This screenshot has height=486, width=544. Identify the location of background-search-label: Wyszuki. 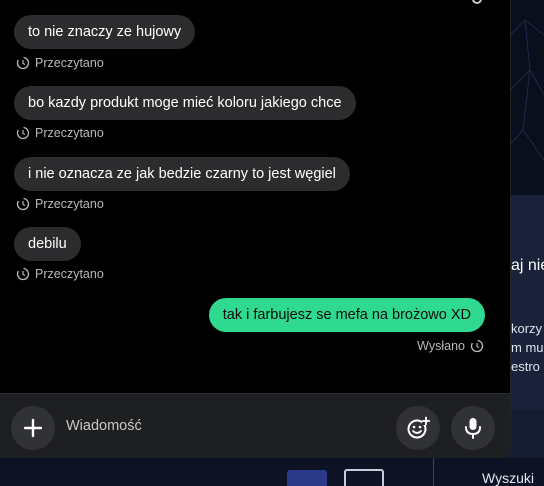
(508, 478).